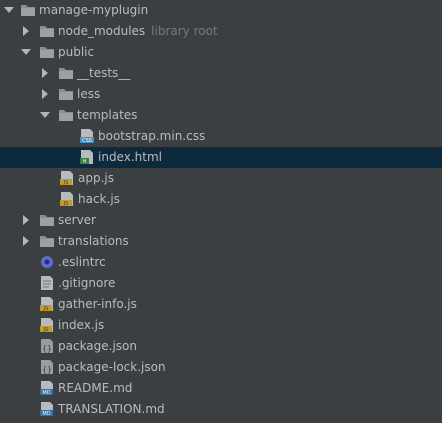  Describe the element at coordinates (221, 52) in the screenshot. I see `tree-item-public: public` at that location.